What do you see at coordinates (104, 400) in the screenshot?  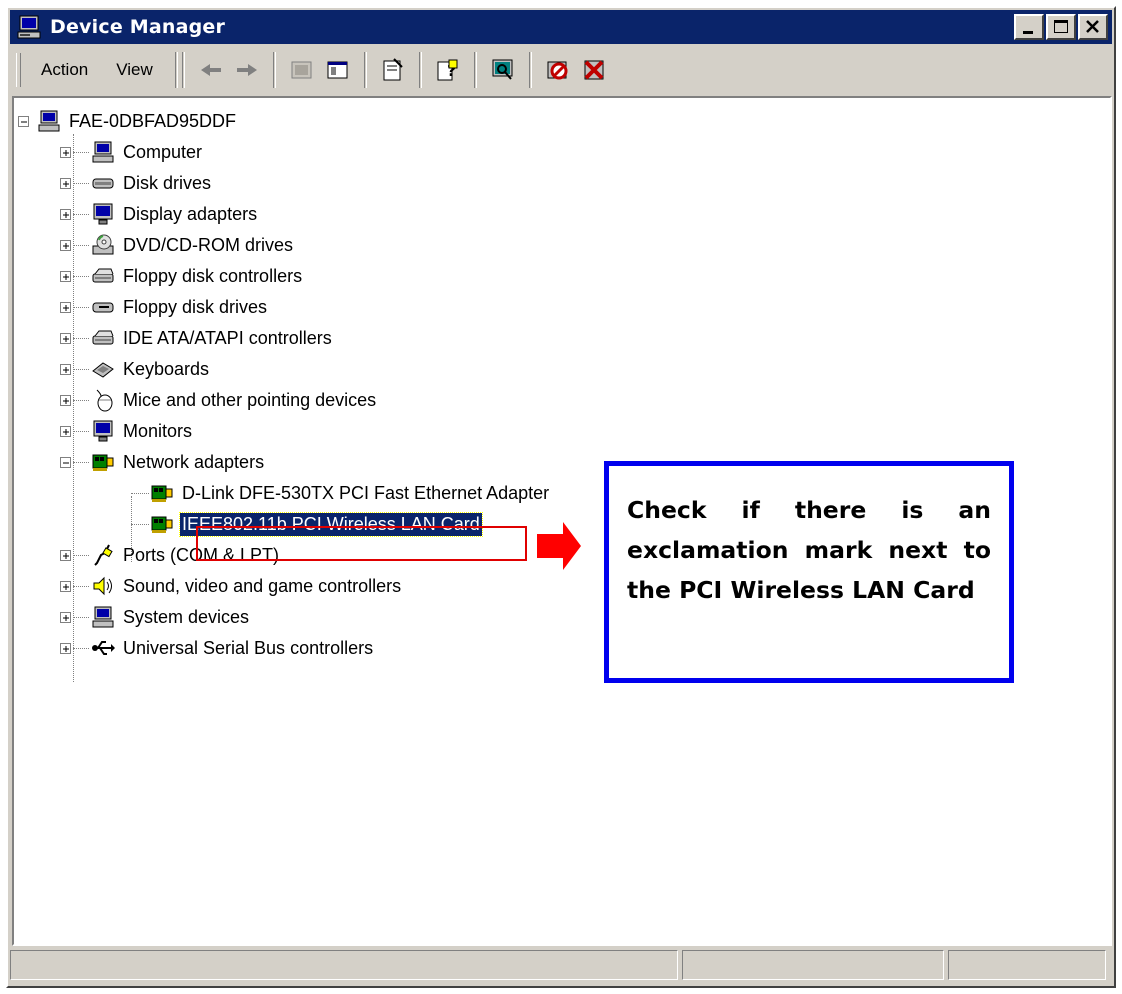 I see `mouse-icon` at bounding box center [104, 400].